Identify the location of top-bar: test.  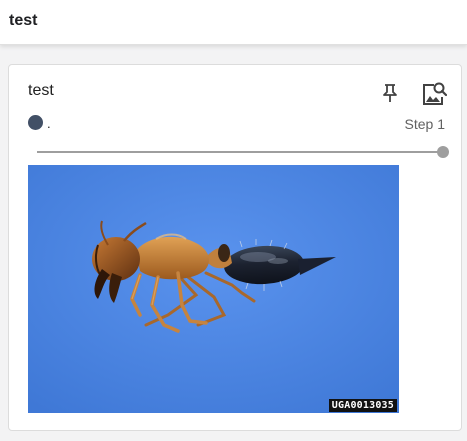
(233, 22).